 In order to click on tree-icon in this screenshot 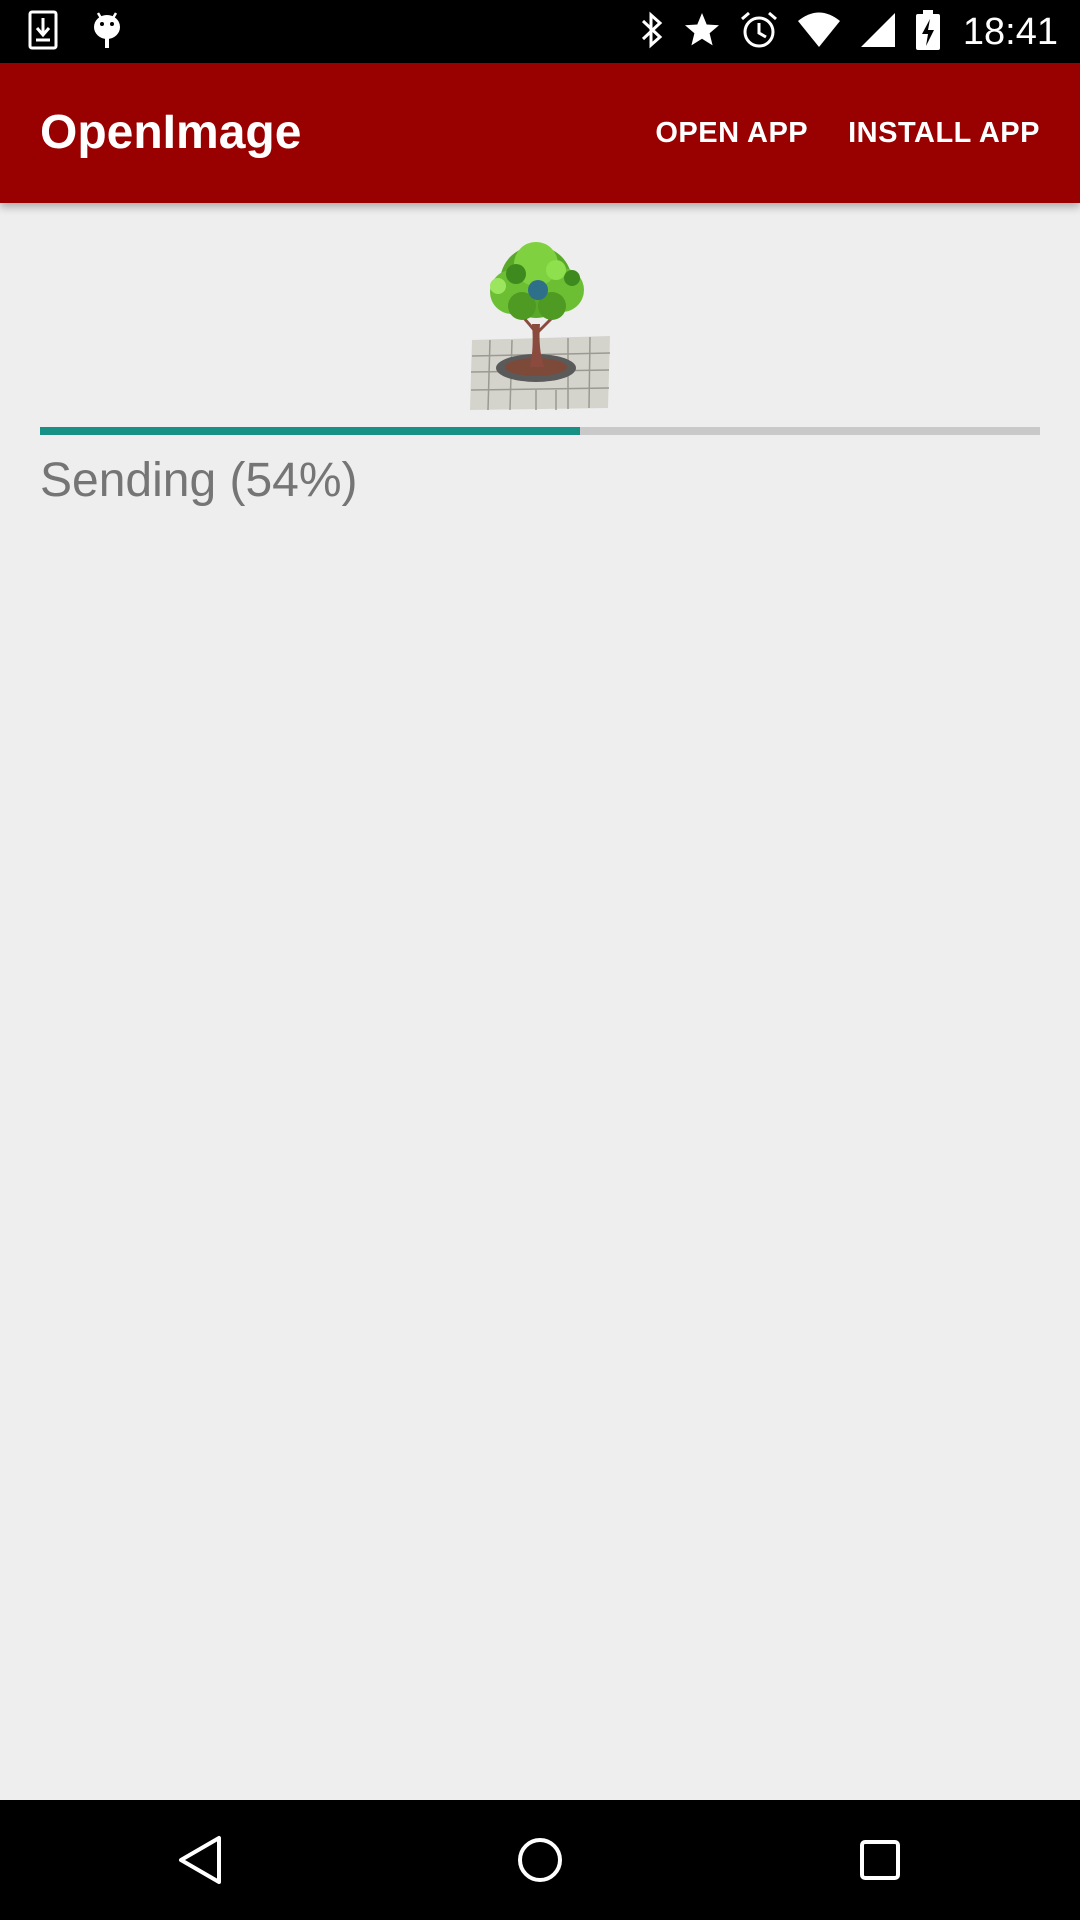, I will do `click(541, 329)`.